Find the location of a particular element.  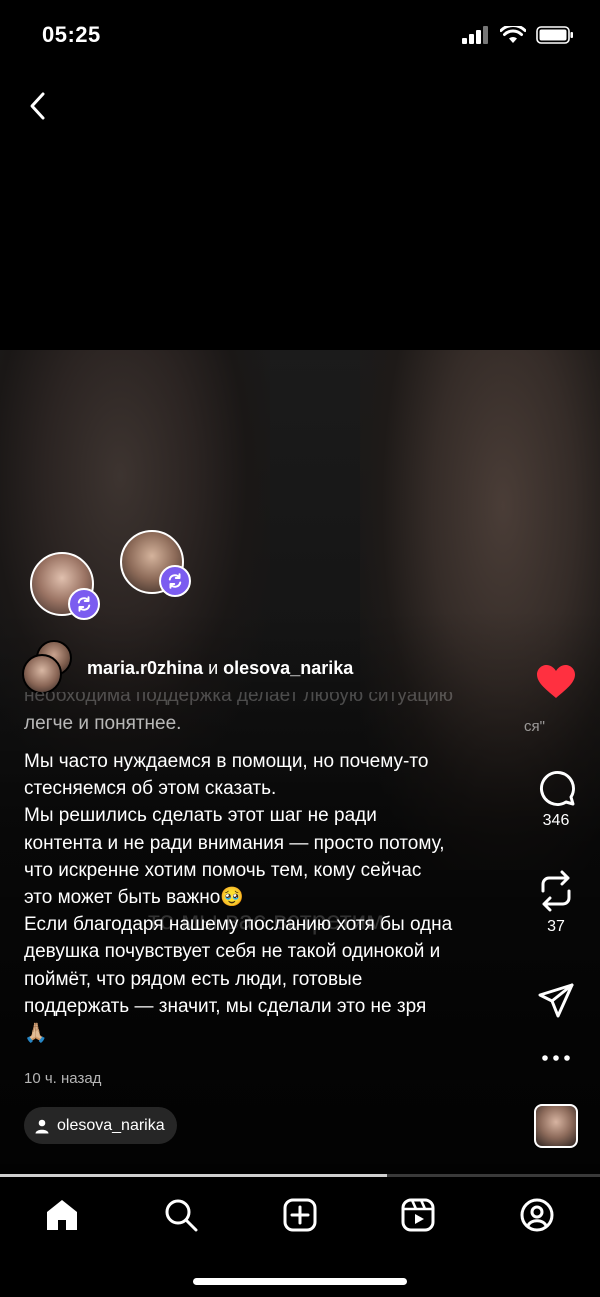

more-button is located at coordinates (556, 1058).